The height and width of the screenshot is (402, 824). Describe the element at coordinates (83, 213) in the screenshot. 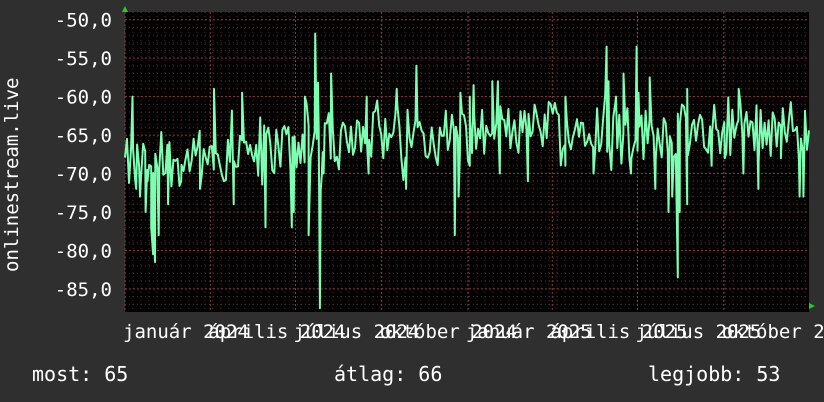

I see `y-tick-label: -75,0` at that location.